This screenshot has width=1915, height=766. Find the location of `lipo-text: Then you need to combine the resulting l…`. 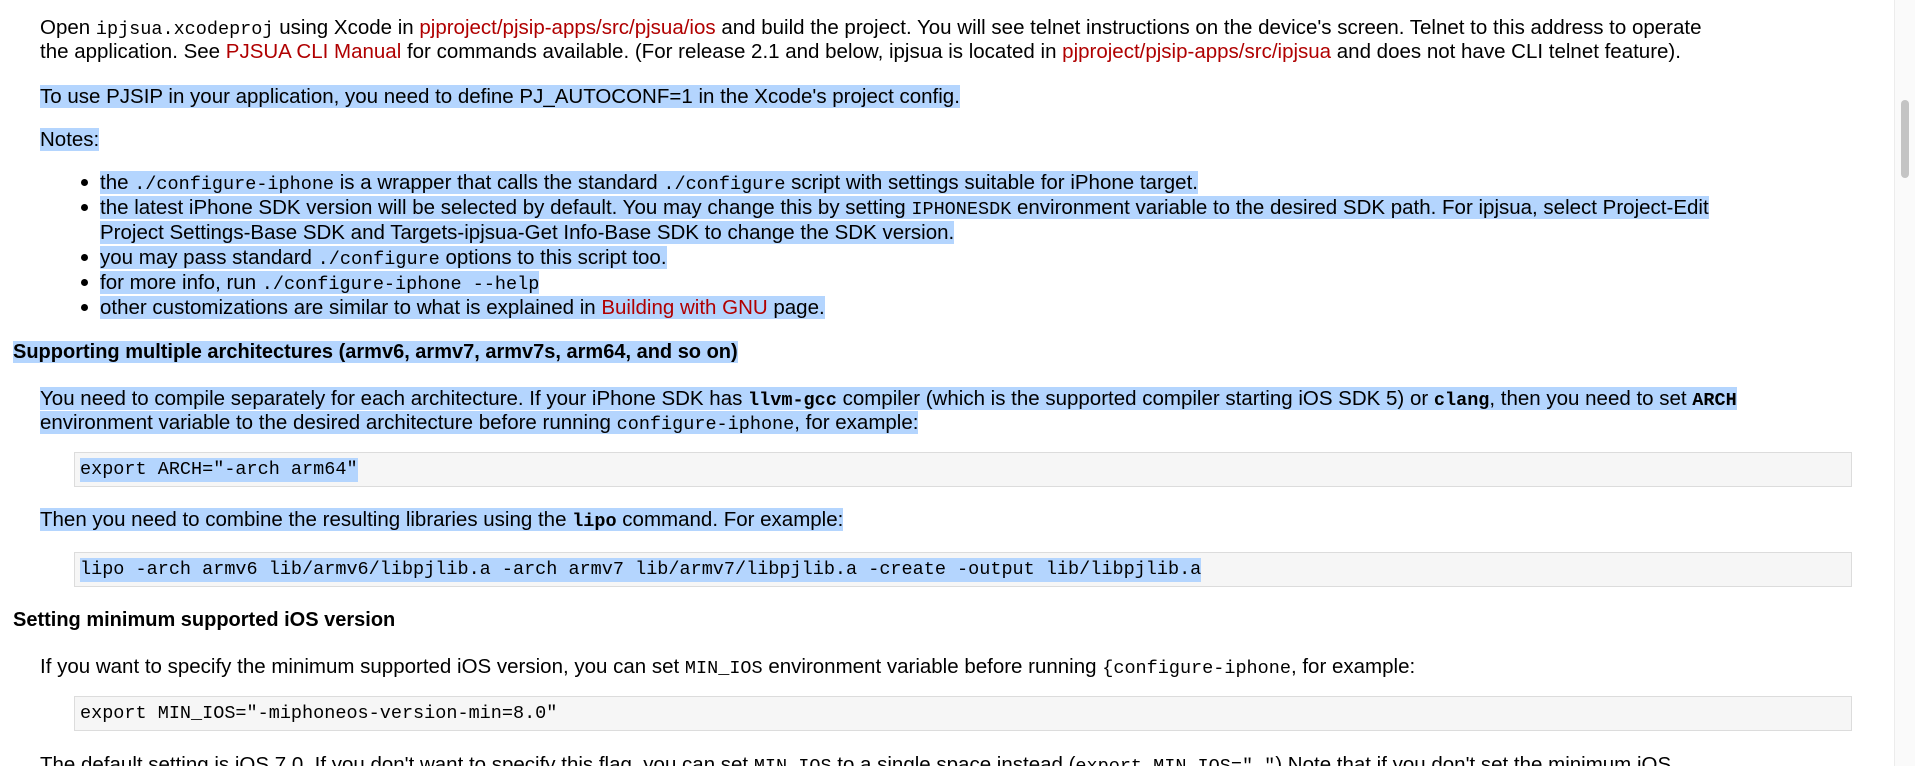

lipo-text: Then you need to combine the resulting l… is located at coordinates (306, 519).